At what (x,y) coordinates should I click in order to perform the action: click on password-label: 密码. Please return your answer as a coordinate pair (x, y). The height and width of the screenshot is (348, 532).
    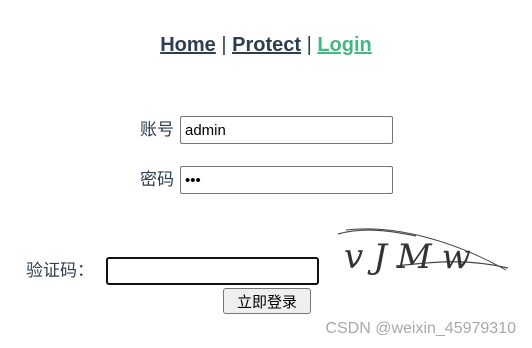
    Looking at the image, I should click on (157, 180).